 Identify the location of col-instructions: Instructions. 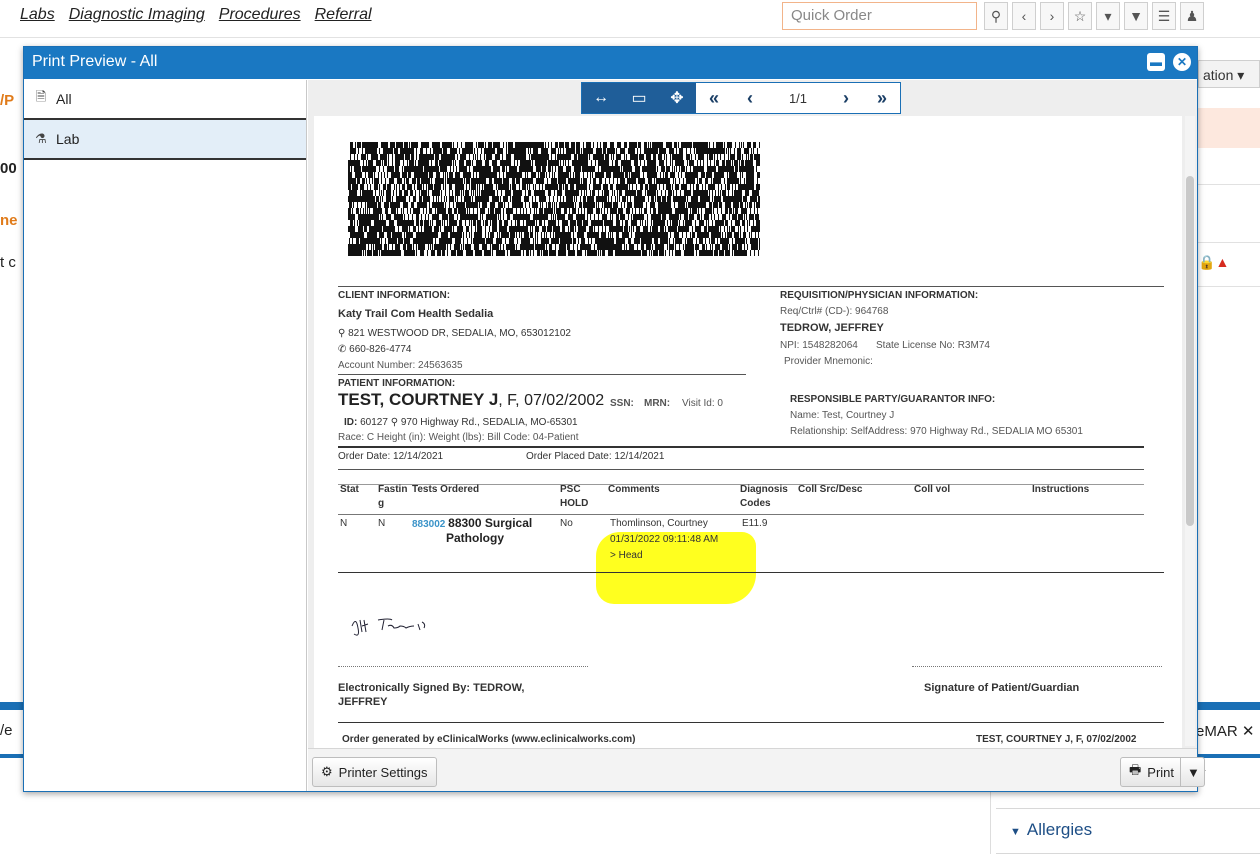
(1061, 489).